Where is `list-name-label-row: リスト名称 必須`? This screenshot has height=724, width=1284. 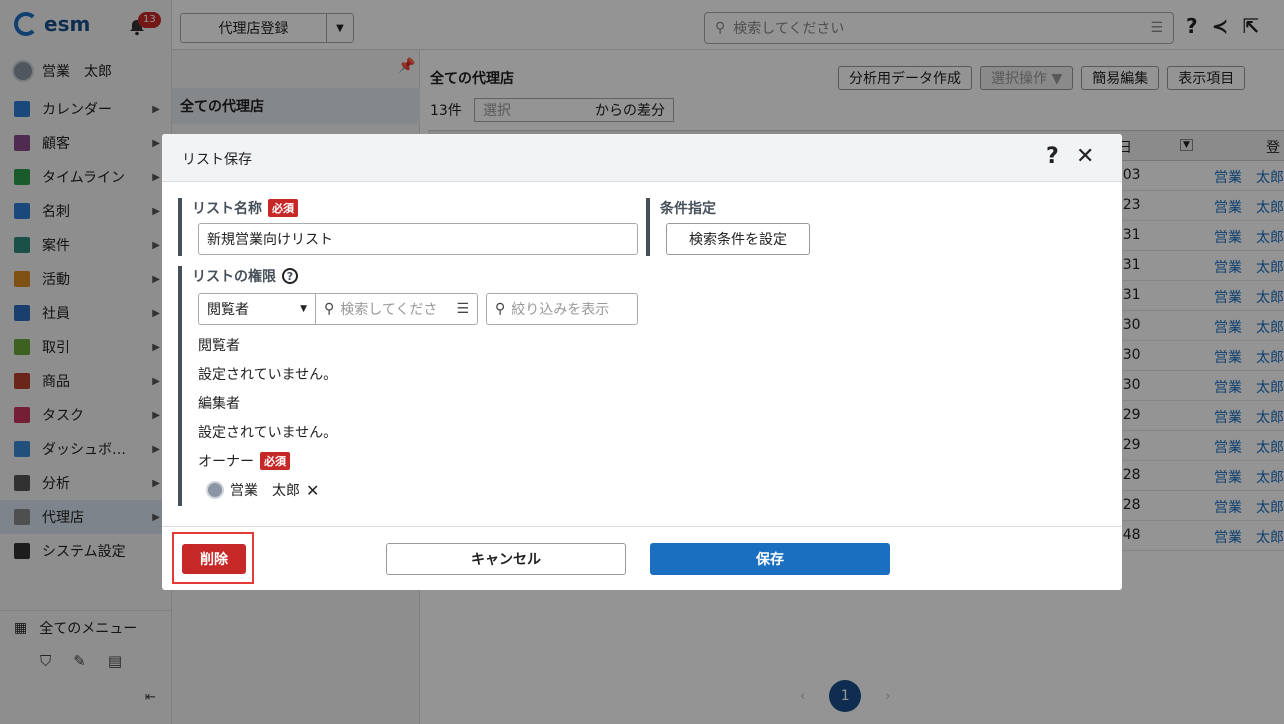 list-name-label-row: リスト名称 必須 is located at coordinates (416, 208).